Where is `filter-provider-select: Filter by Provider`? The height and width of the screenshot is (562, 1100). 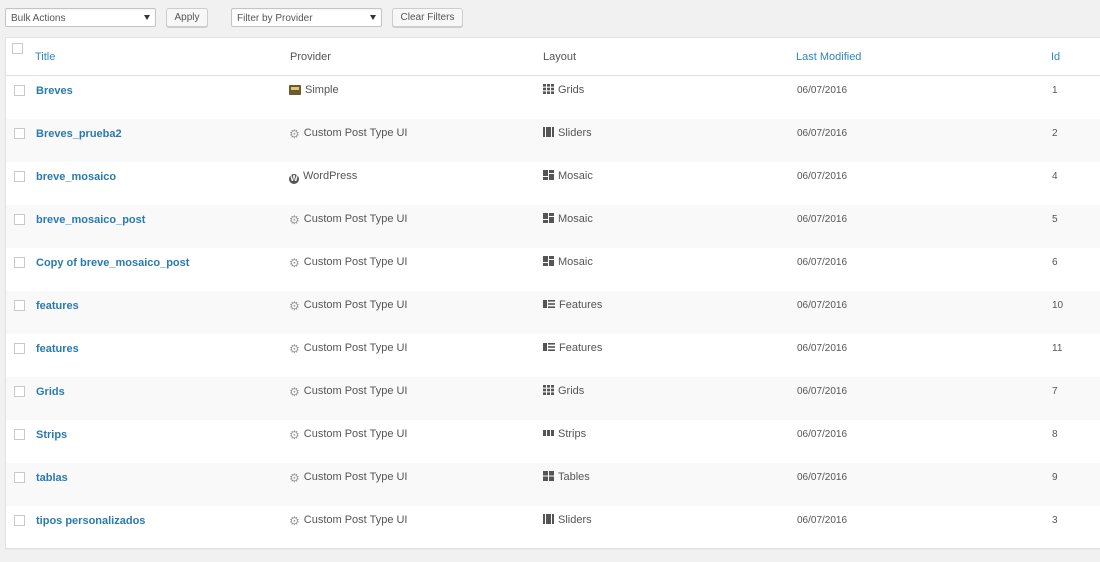 filter-provider-select: Filter by Provider is located at coordinates (306, 17).